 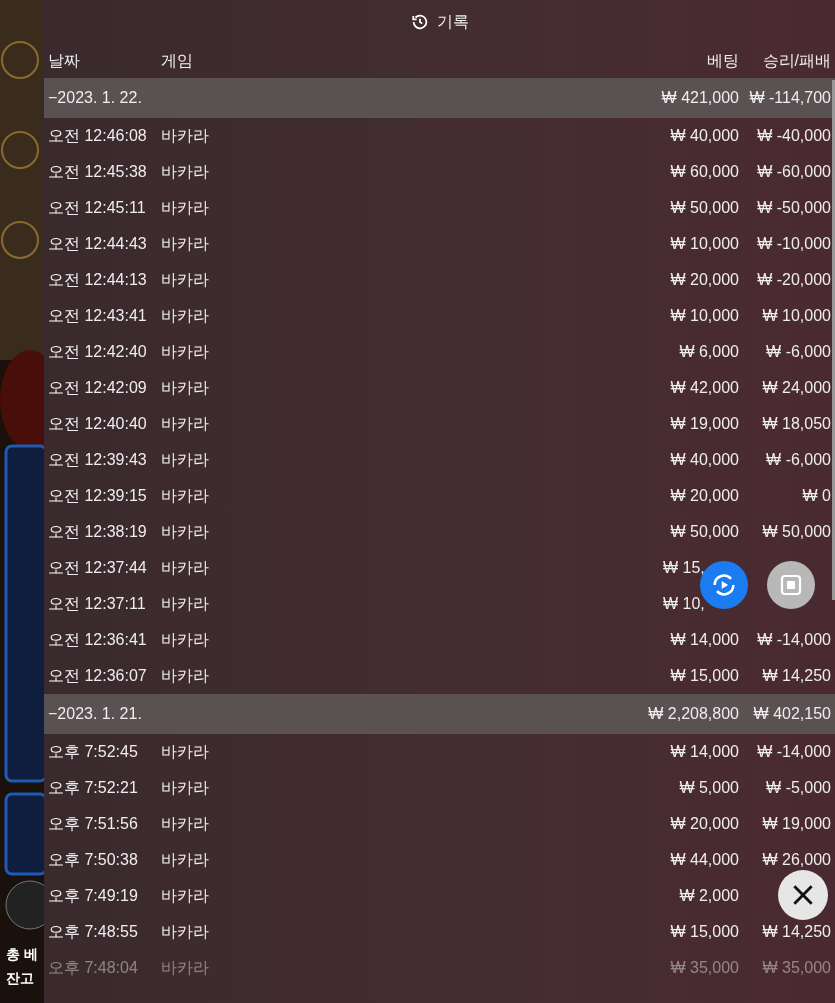 I want to click on result-total: ₩ 402,150, so click(x=792, y=713).